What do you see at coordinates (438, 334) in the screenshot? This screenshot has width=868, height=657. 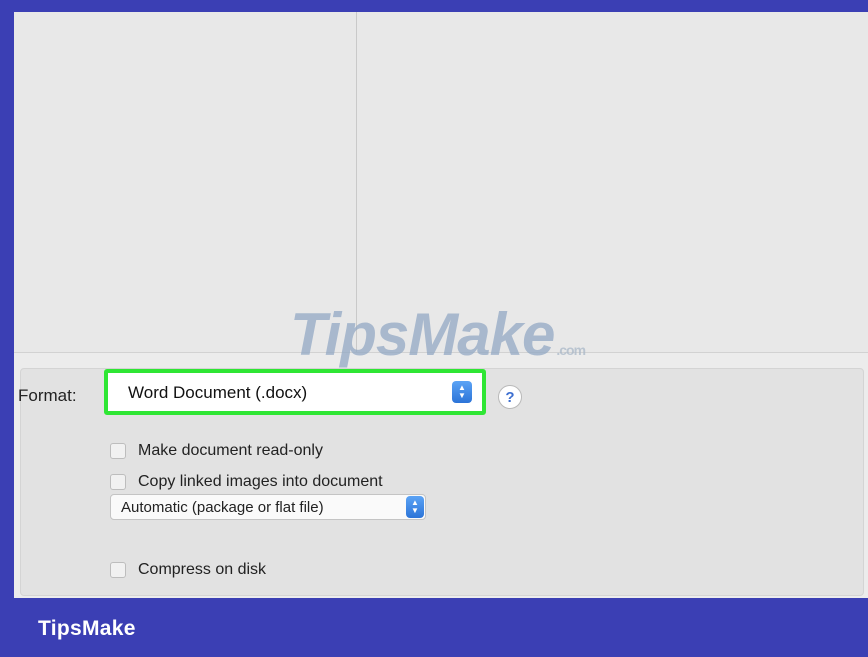 I see `watermark-logo: TipsMake .com` at bounding box center [438, 334].